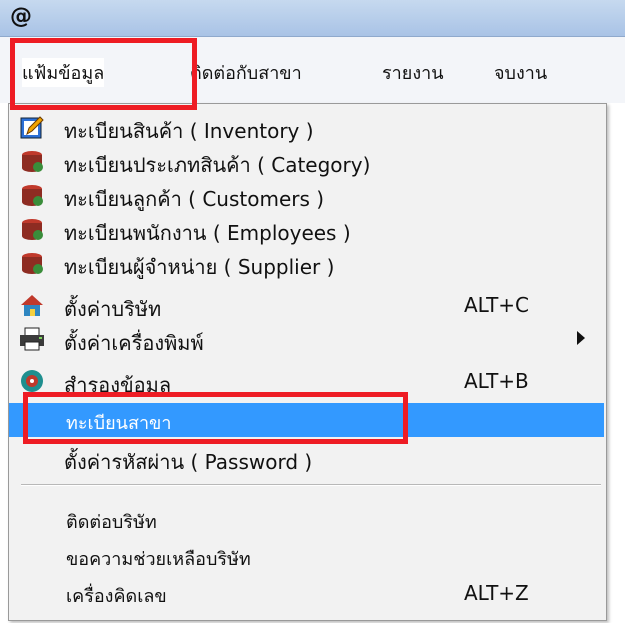  I want to click on menu-reports: รายงาน, so click(413, 72).